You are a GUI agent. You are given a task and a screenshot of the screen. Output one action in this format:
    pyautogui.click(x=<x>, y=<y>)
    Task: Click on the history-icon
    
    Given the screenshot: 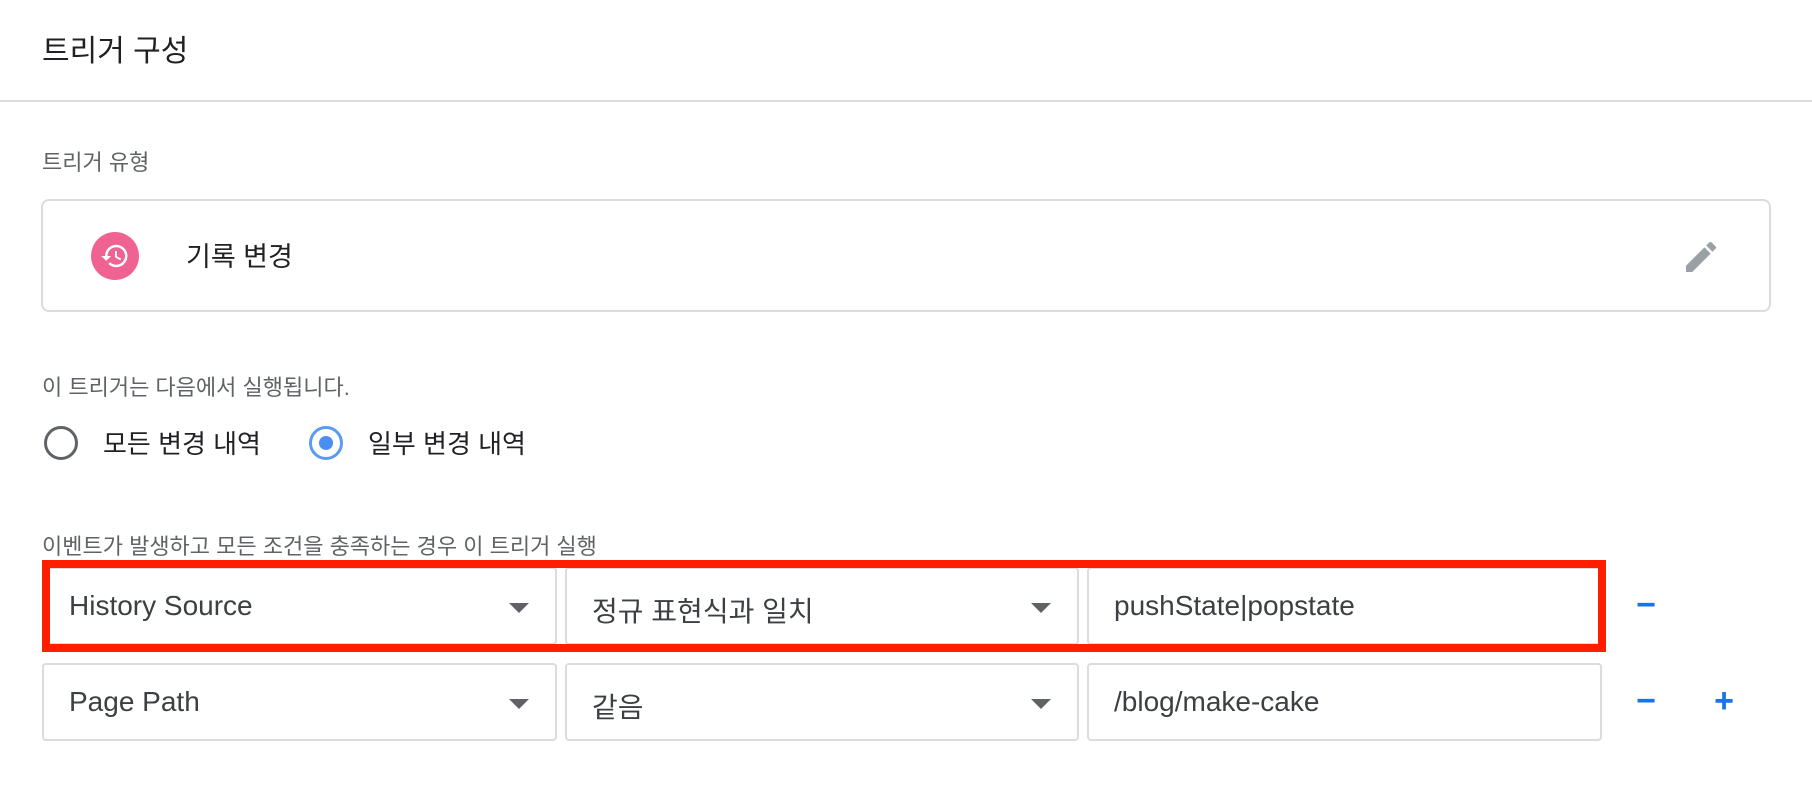 What is the action you would take?
    pyautogui.click(x=115, y=256)
    